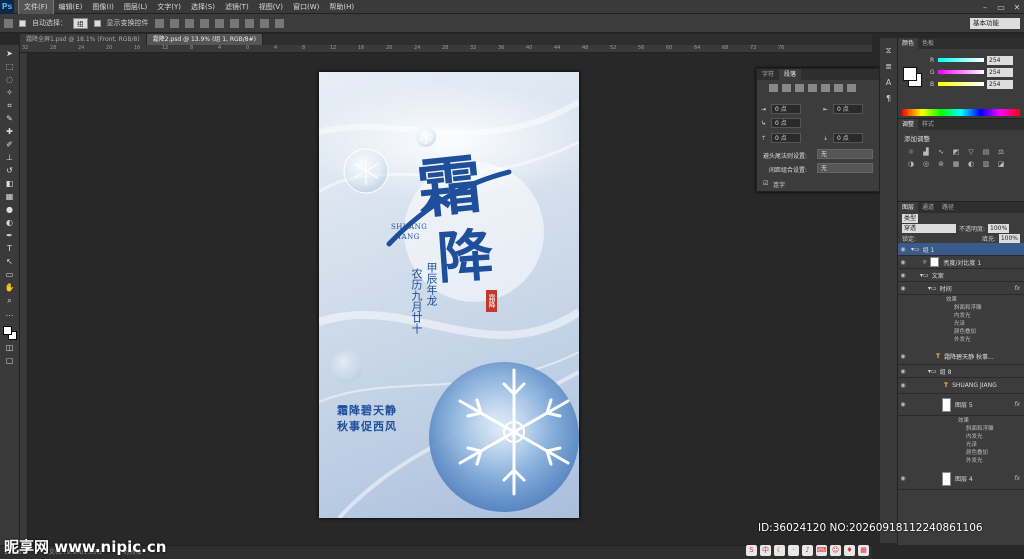  What do you see at coordinates (910, 218) in the screenshot?
I see `layer-kind-dropdown: 类型` at bounding box center [910, 218].